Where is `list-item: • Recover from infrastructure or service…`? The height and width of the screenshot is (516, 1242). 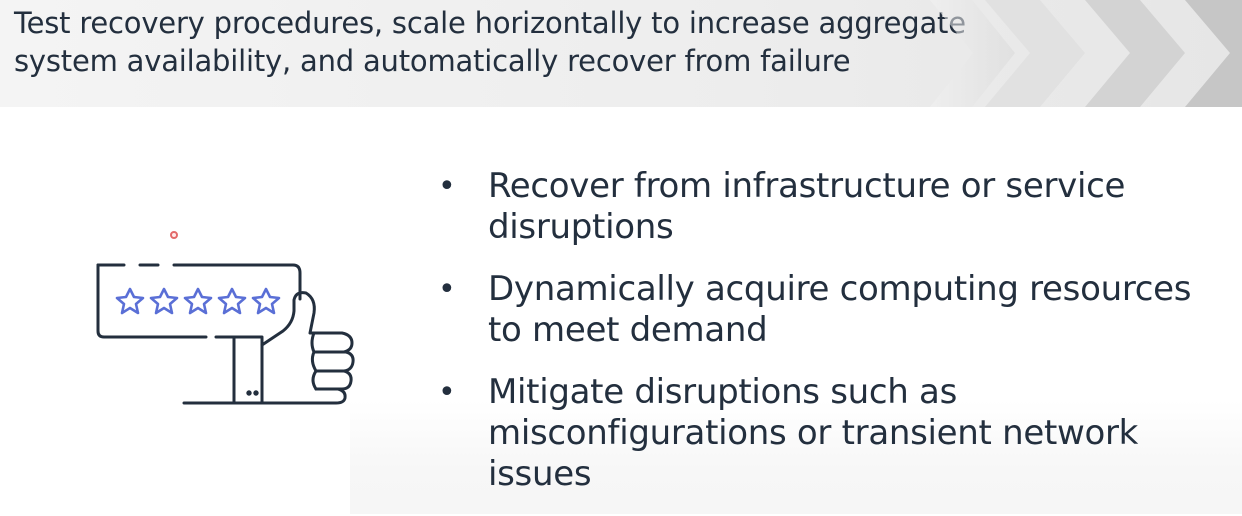
list-item: • Recover from infrastructure or service… is located at coordinates (830, 207).